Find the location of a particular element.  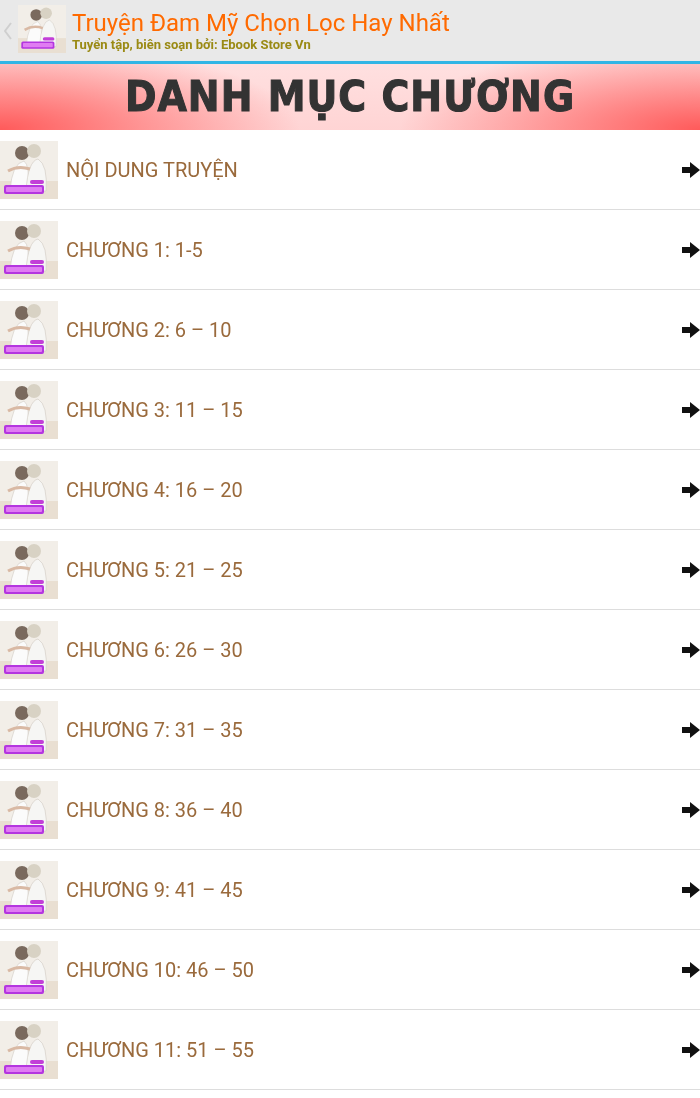

chapter-title: CHƯƠNG 1: 1-5 is located at coordinates (135, 249).